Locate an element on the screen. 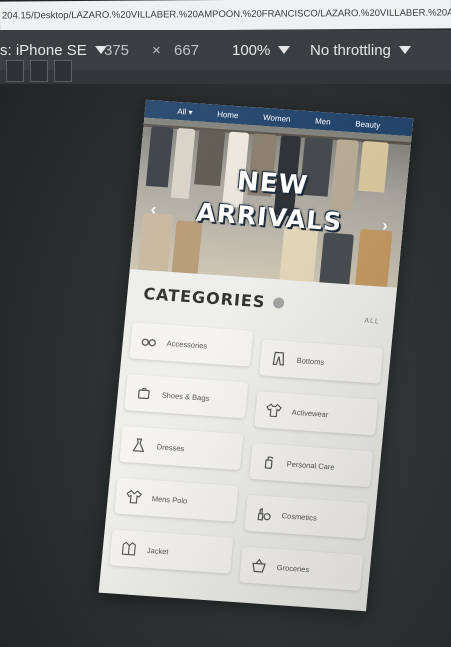 This screenshot has height=647, width=451. nav-item-all: All ▾ is located at coordinates (185, 111).